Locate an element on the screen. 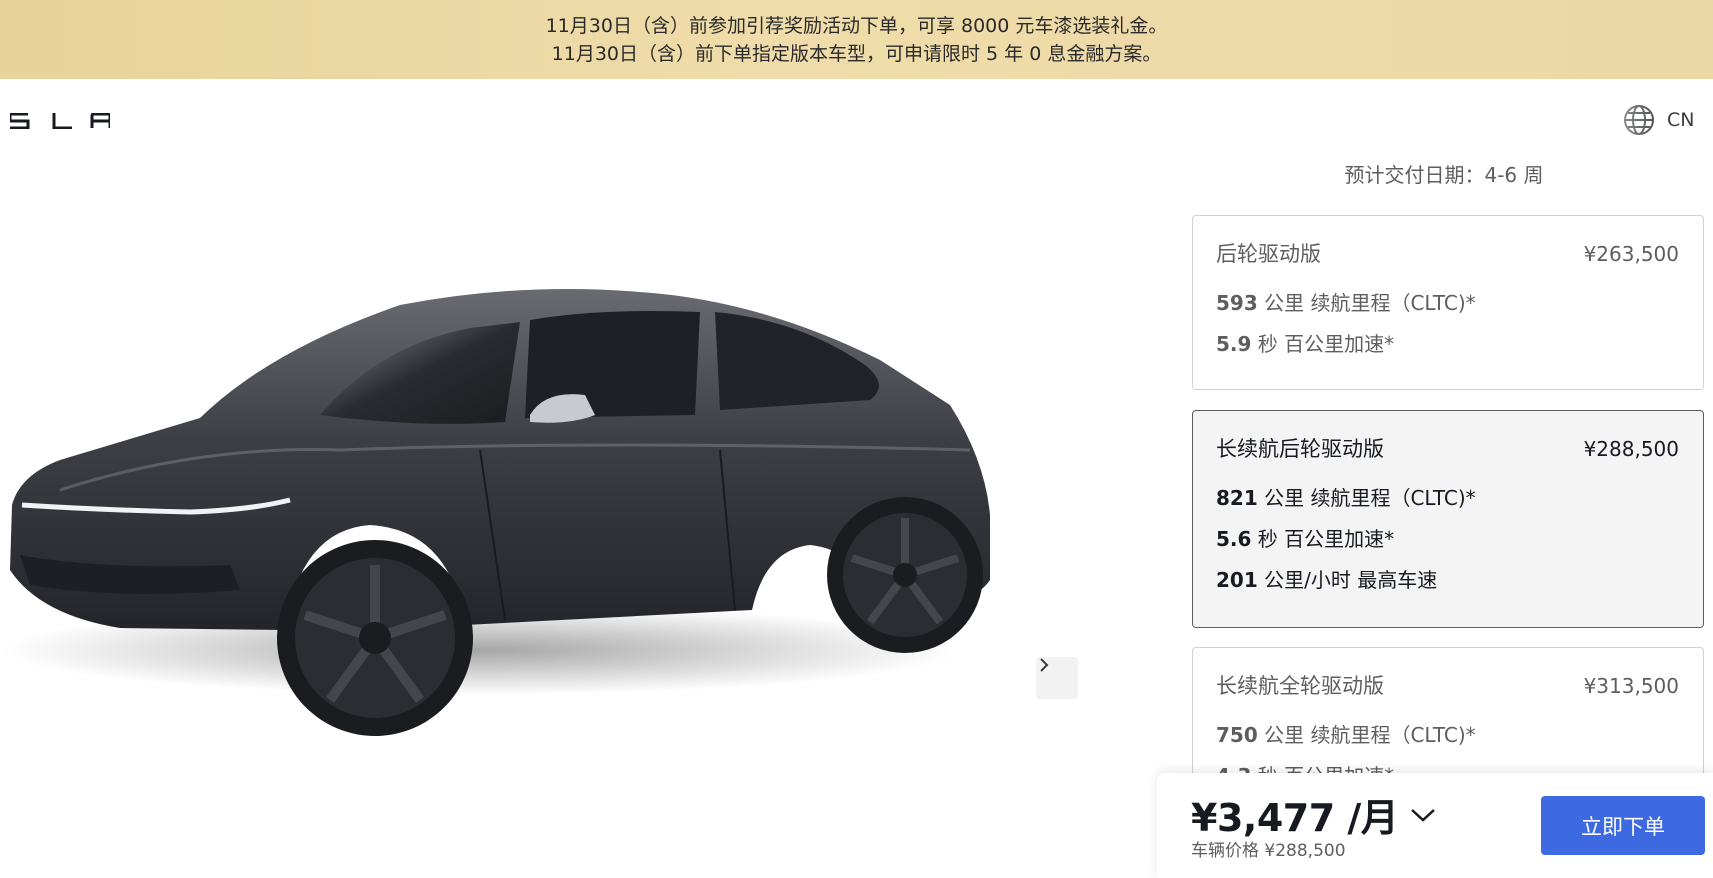 The height and width of the screenshot is (878, 1713). chevron-down-icon is located at coordinates (1423, 815).